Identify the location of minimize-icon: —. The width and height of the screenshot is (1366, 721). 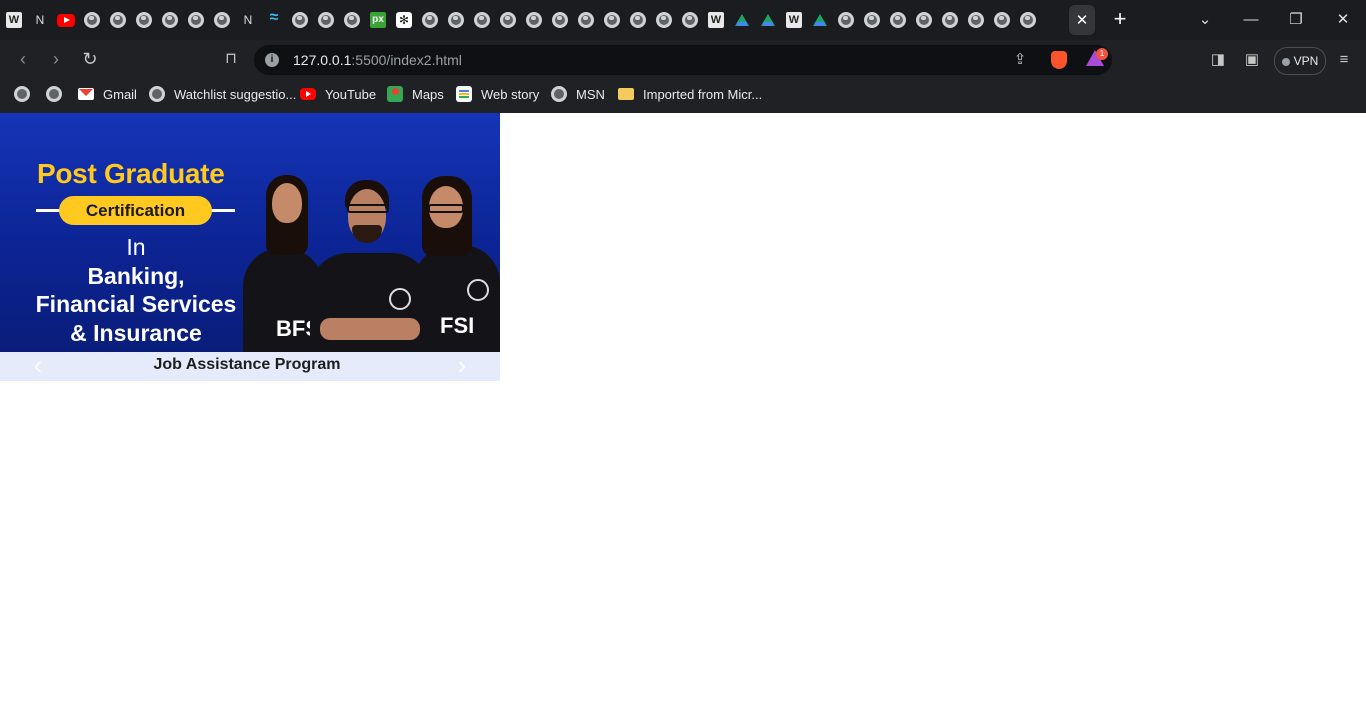
(1251, 20).